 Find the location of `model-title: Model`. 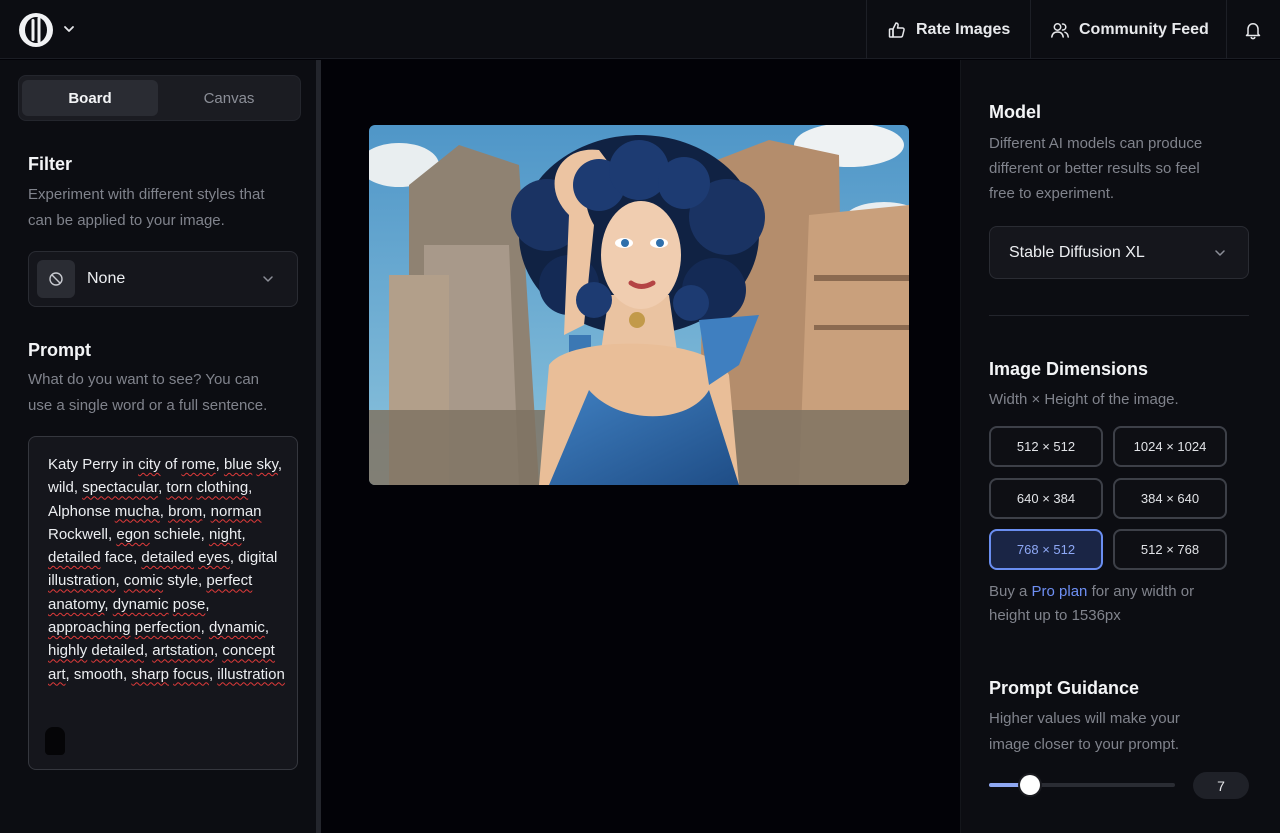

model-title: Model is located at coordinates (1015, 112).